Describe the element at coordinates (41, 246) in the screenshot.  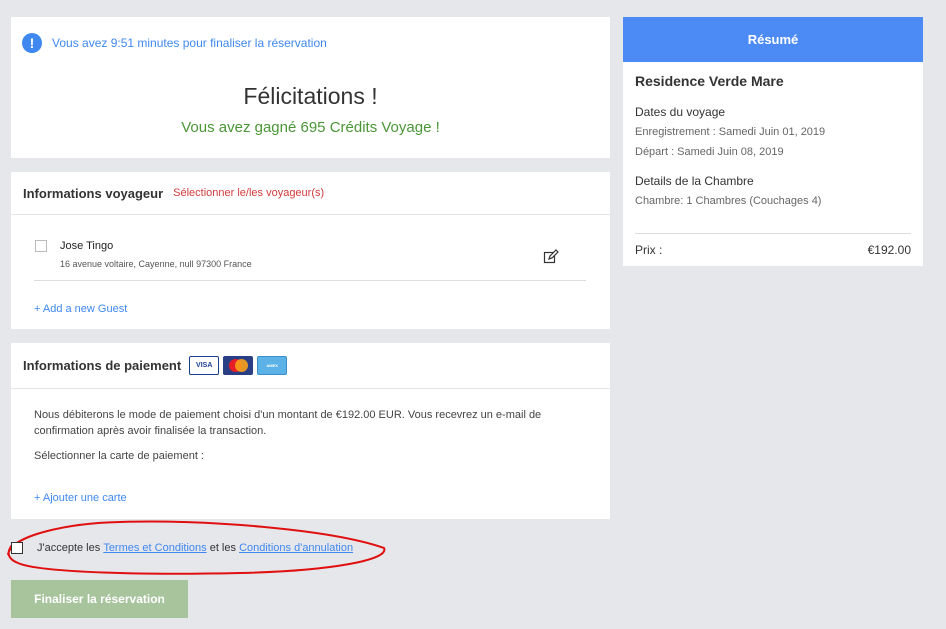
I see `guest-checkbox` at that location.